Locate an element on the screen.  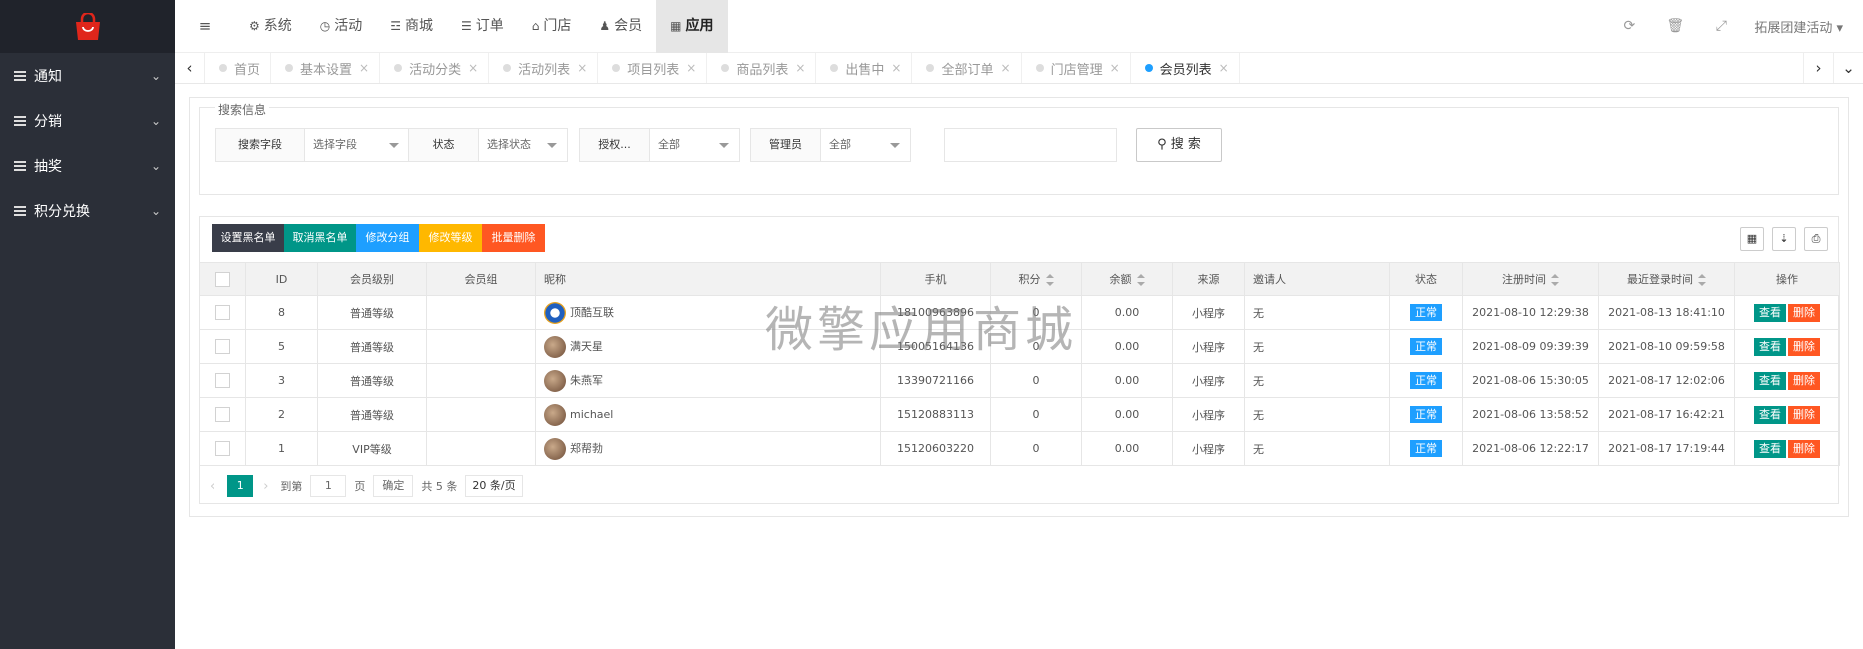
current-page: 1 is located at coordinates (240, 486).